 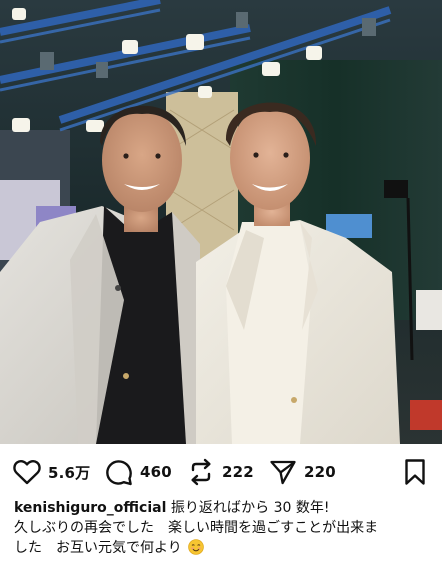 What do you see at coordinates (238, 472) in the screenshot?
I see `repost-count: 222` at bounding box center [238, 472].